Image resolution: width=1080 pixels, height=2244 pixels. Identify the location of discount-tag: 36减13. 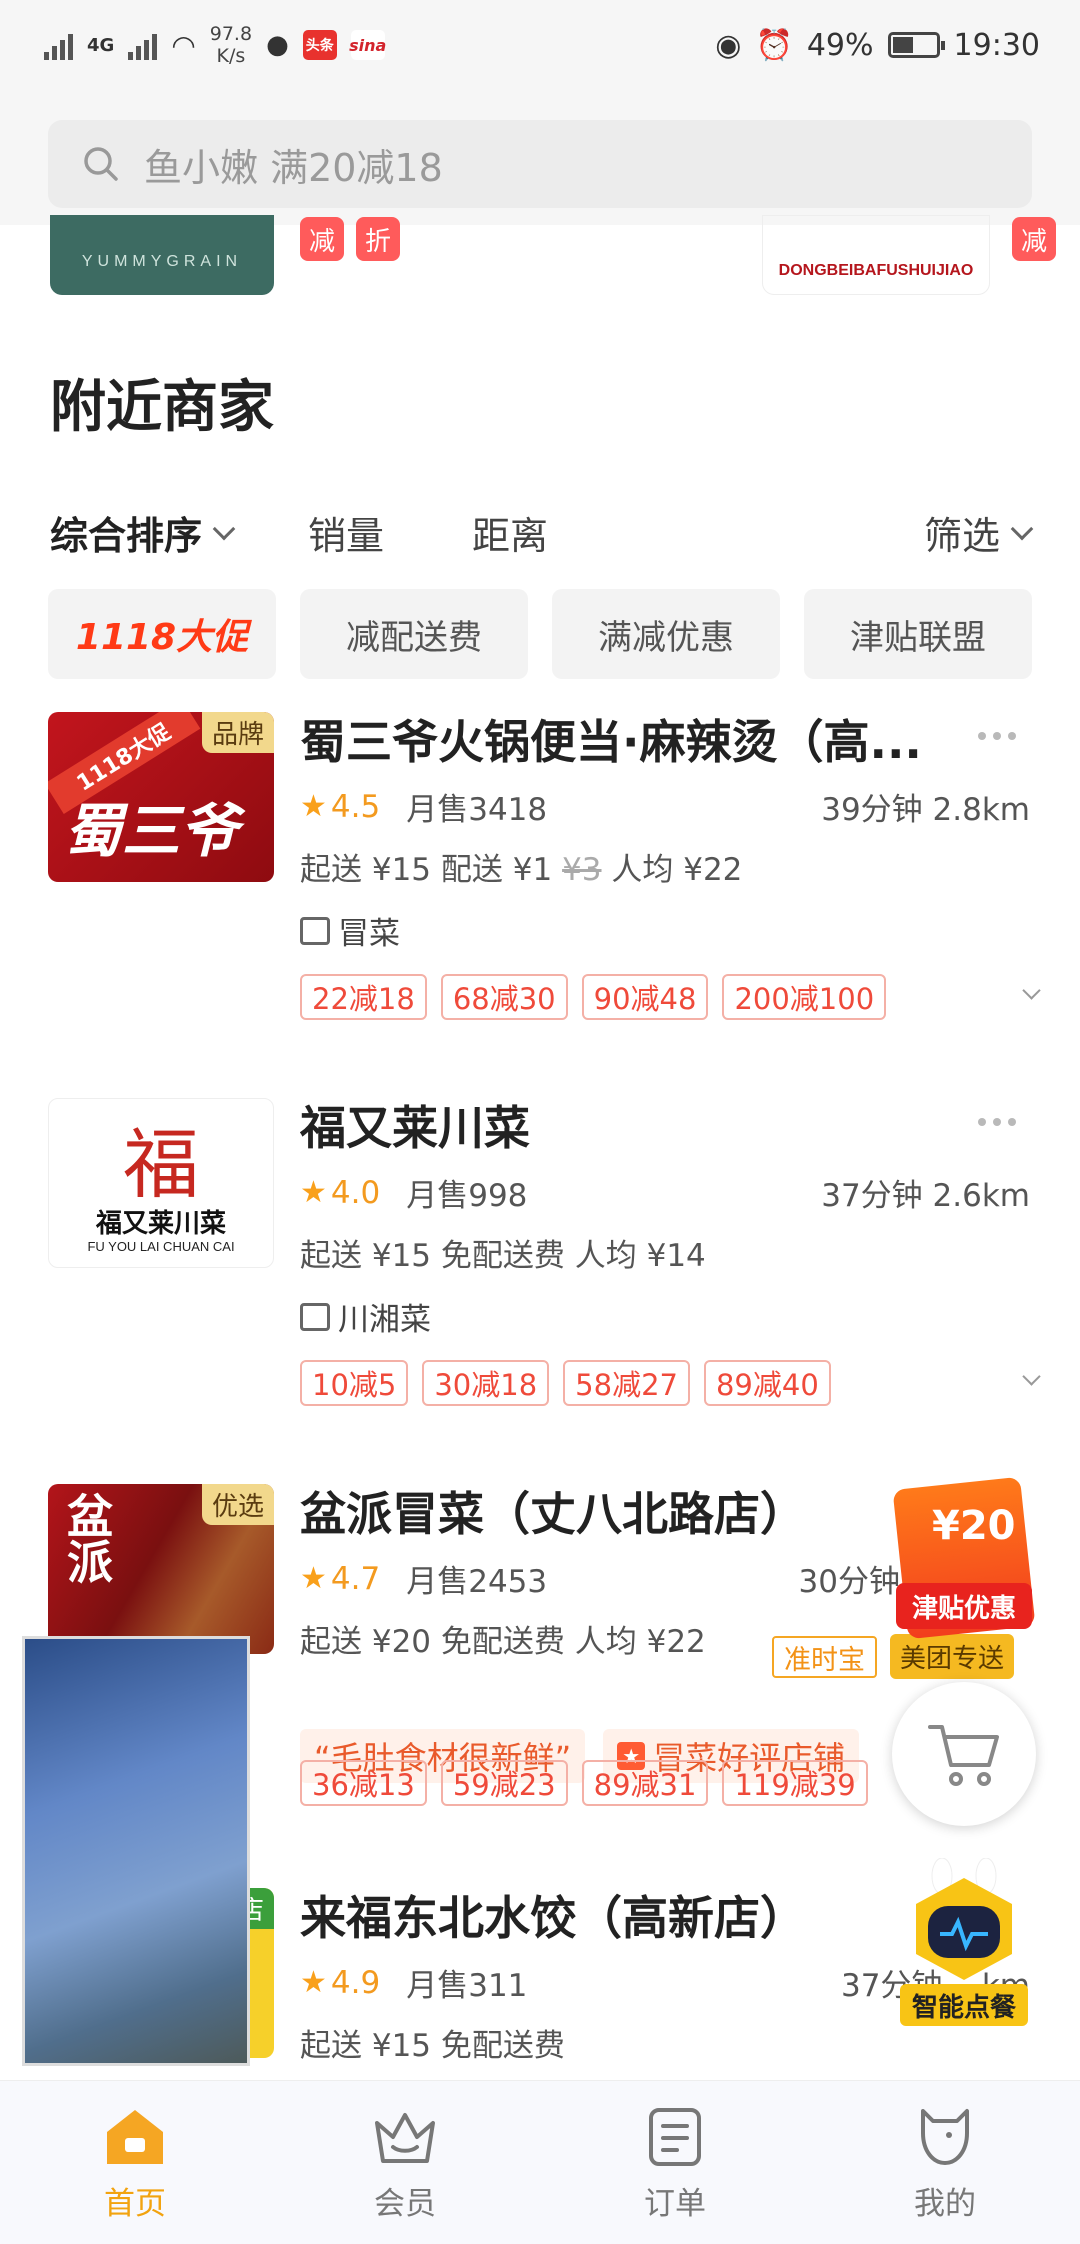
(363, 1783).